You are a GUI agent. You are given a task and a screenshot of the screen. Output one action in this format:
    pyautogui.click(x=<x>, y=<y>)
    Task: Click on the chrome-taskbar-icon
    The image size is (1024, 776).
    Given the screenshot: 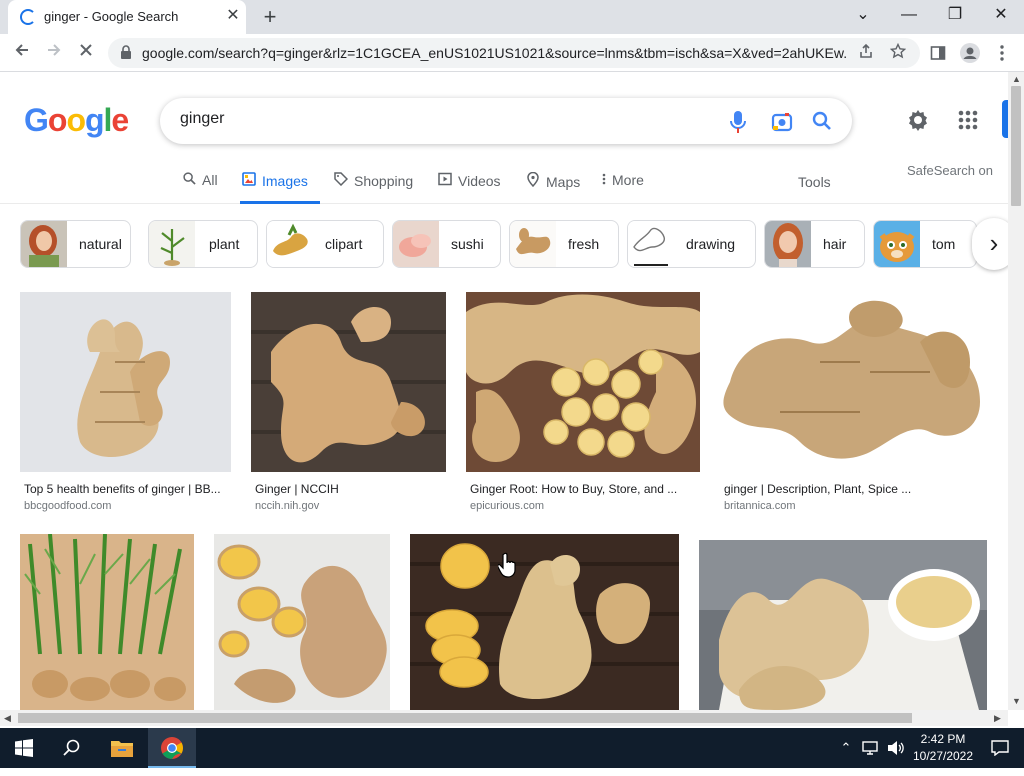 What is the action you would take?
    pyautogui.click(x=172, y=748)
    